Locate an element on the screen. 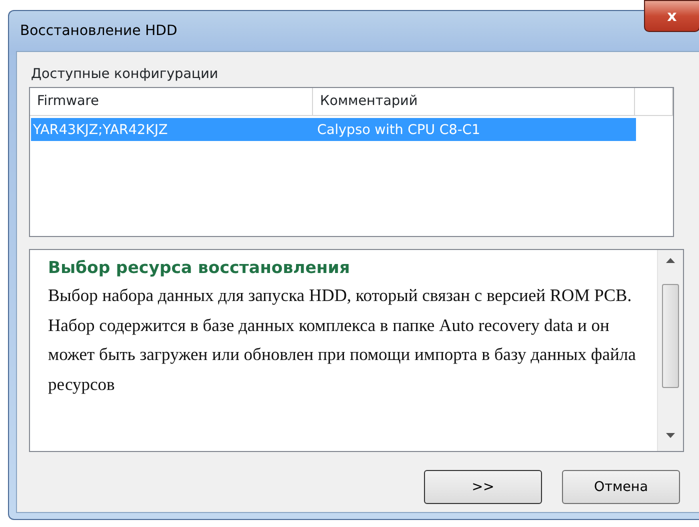 This screenshot has height=527, width=699. scroll-up-icon is located at coordinates (670, 261).